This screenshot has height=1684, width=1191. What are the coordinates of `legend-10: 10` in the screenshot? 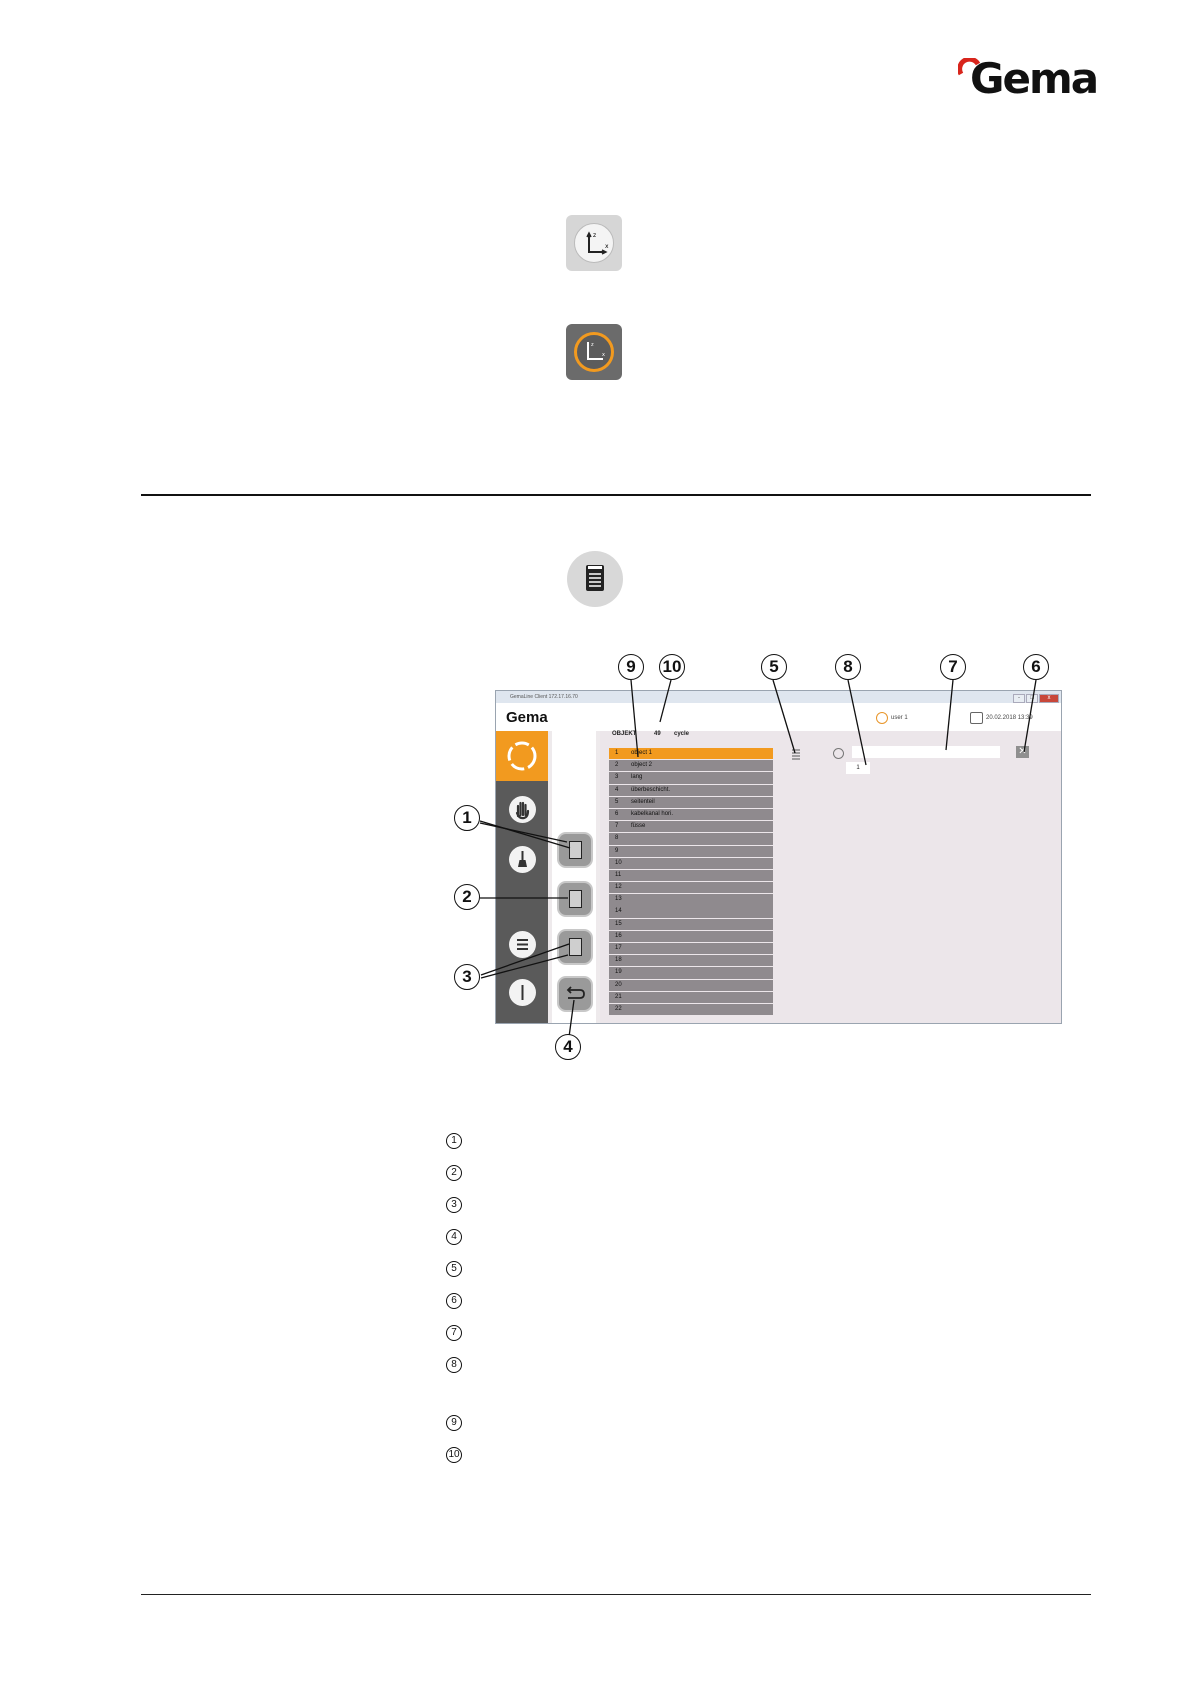 It's located at (454, 1455).